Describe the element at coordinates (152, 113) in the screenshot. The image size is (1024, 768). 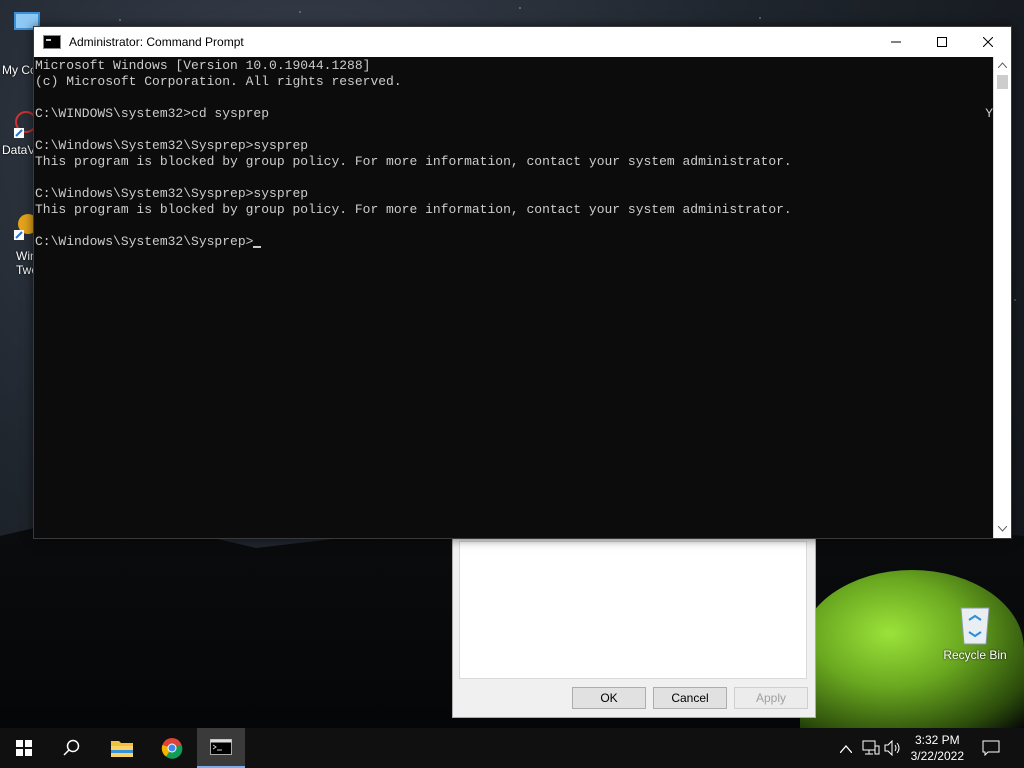
I see `console-line: C:\WINDOWS\system32>cd sysprep` at that location.